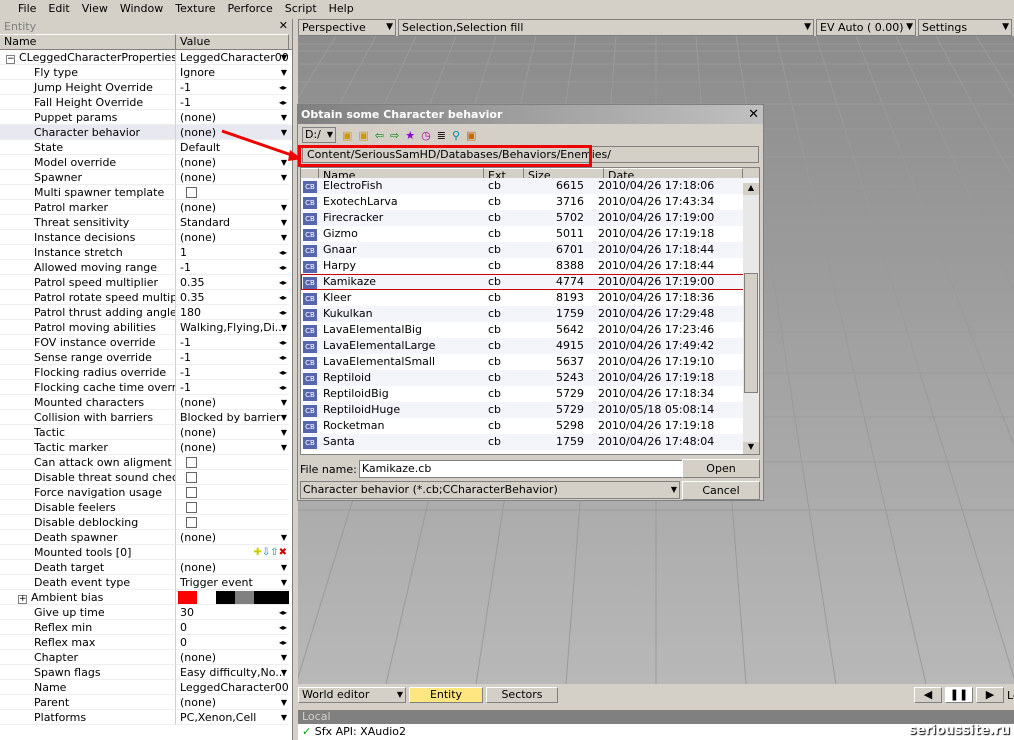 This screenshot has height=740, width=1014. What do you see at coordinates (146, 192) in the screenshot?
I see `property-row: Multi spawner template` at bounding box center [146, 192].